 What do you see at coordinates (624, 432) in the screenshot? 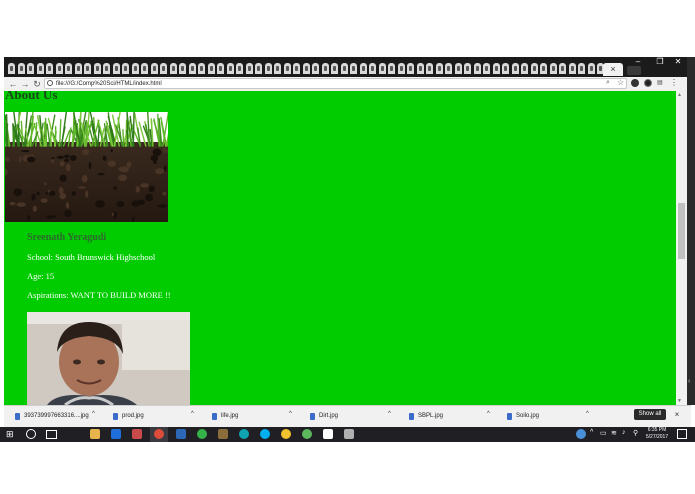
I see `volume-icon: ♪` at bounding box center [624, 432].